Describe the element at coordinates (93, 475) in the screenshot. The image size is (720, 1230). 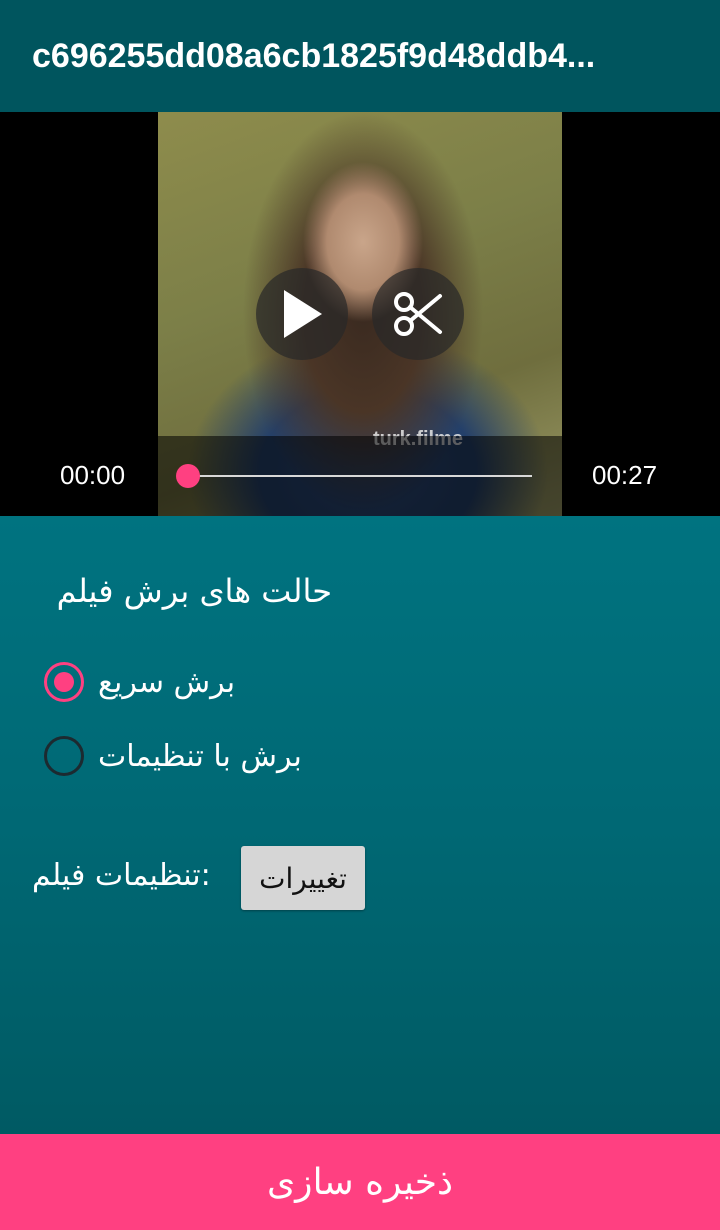
I see `current-time: 00:00` at that location.